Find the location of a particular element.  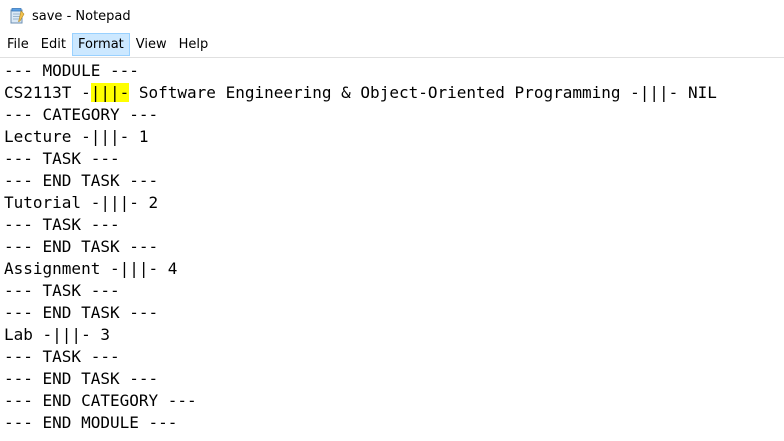

menu-help: Help is located at coordinates (194, 44).